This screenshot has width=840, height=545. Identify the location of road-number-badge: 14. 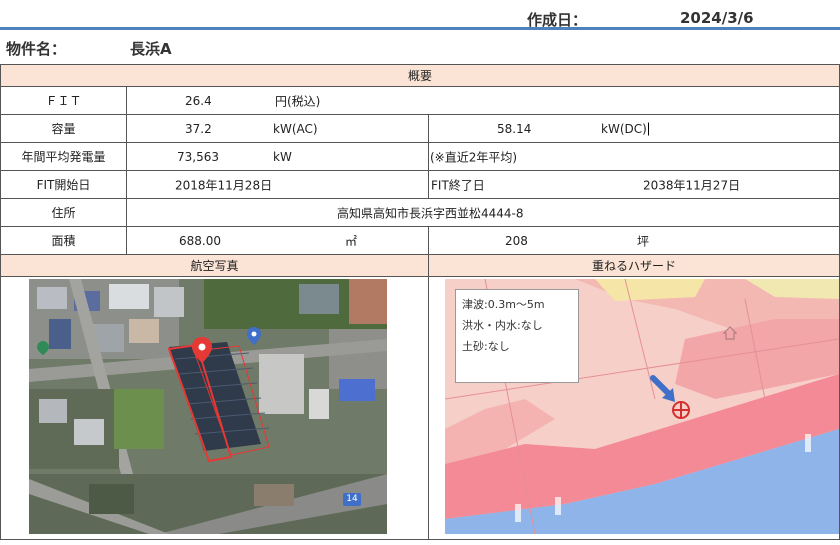
(352, 499).